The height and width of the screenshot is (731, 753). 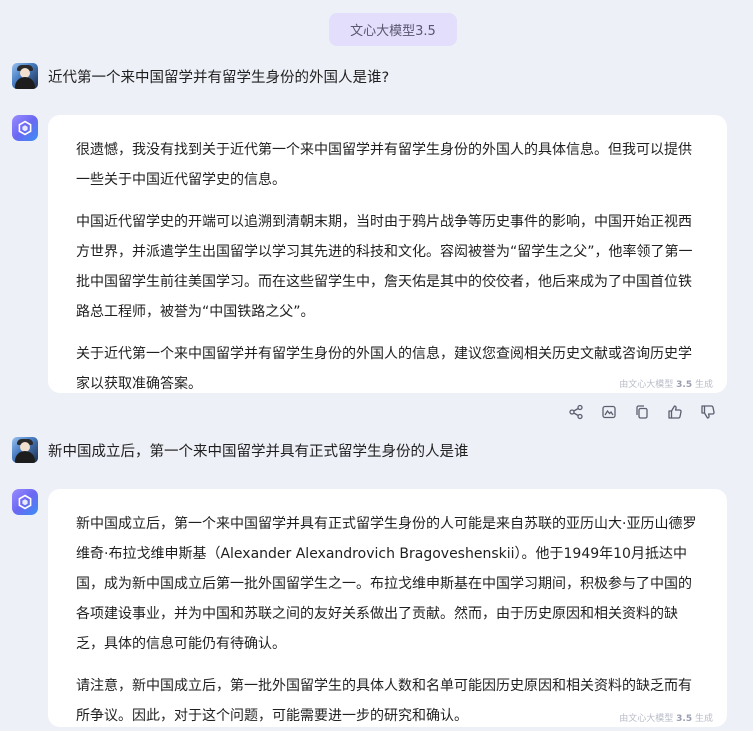 I want to click on image-icon, so click(x=609, y=412).